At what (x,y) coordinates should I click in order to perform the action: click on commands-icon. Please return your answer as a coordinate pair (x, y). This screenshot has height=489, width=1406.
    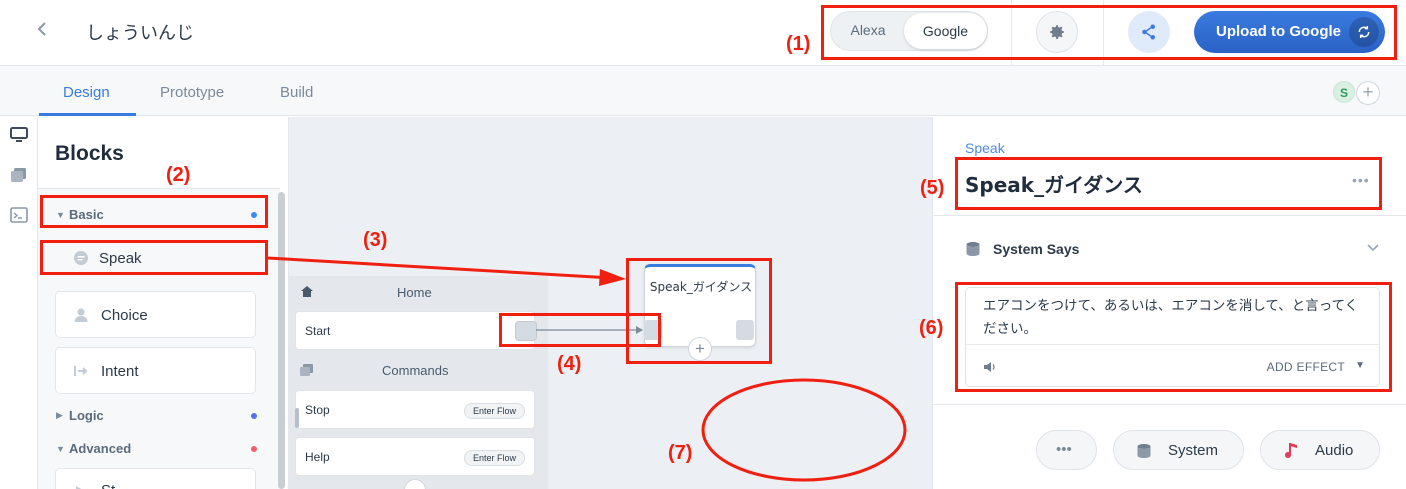
    Looking at the image, I should click on (307, 373).